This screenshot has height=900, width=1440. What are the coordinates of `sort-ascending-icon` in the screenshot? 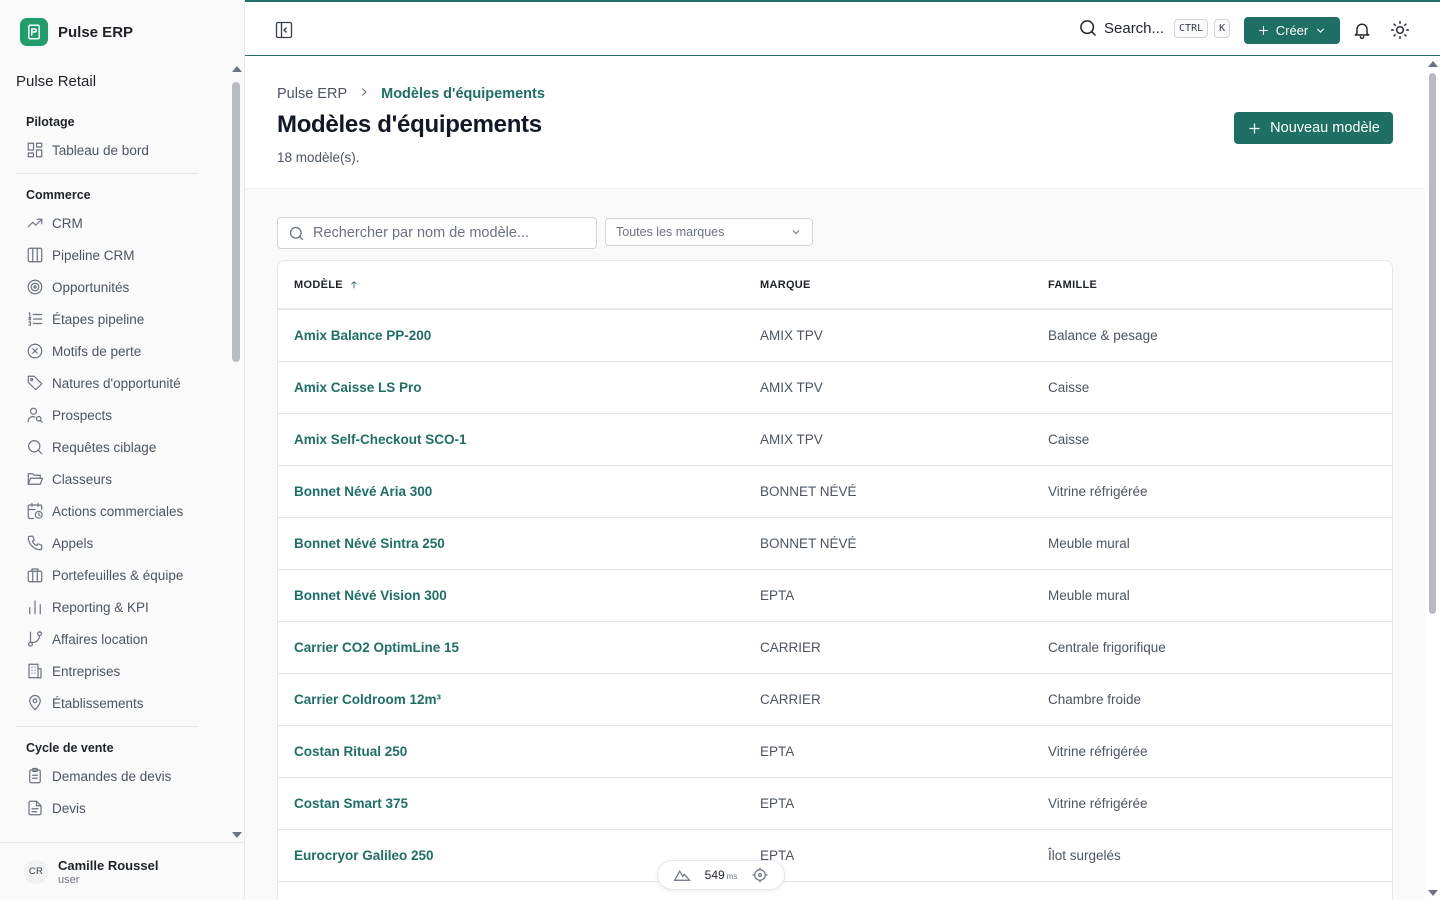 It's located at (354, 284).